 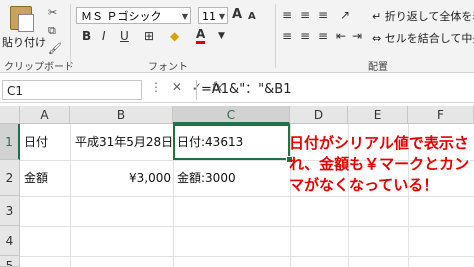 What do you see at coordinates (10, 241) in the screenshot?
I see `row-header-4: 4` at bounding box center [10, 241].